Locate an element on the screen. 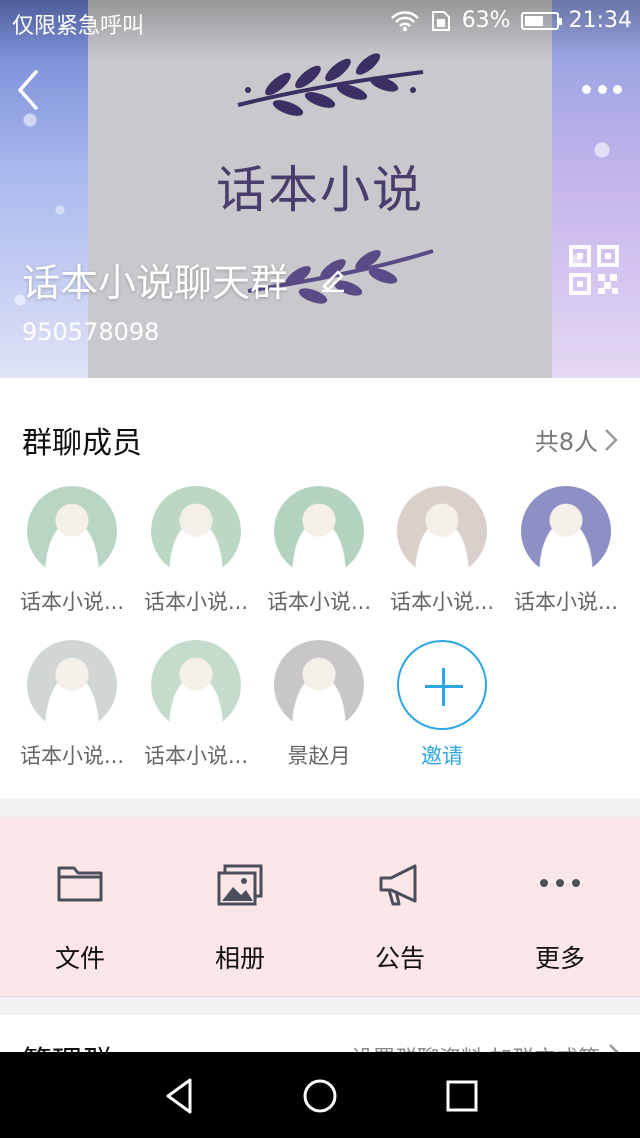  members-count: 共8人 is located at coordinates (566, 442).